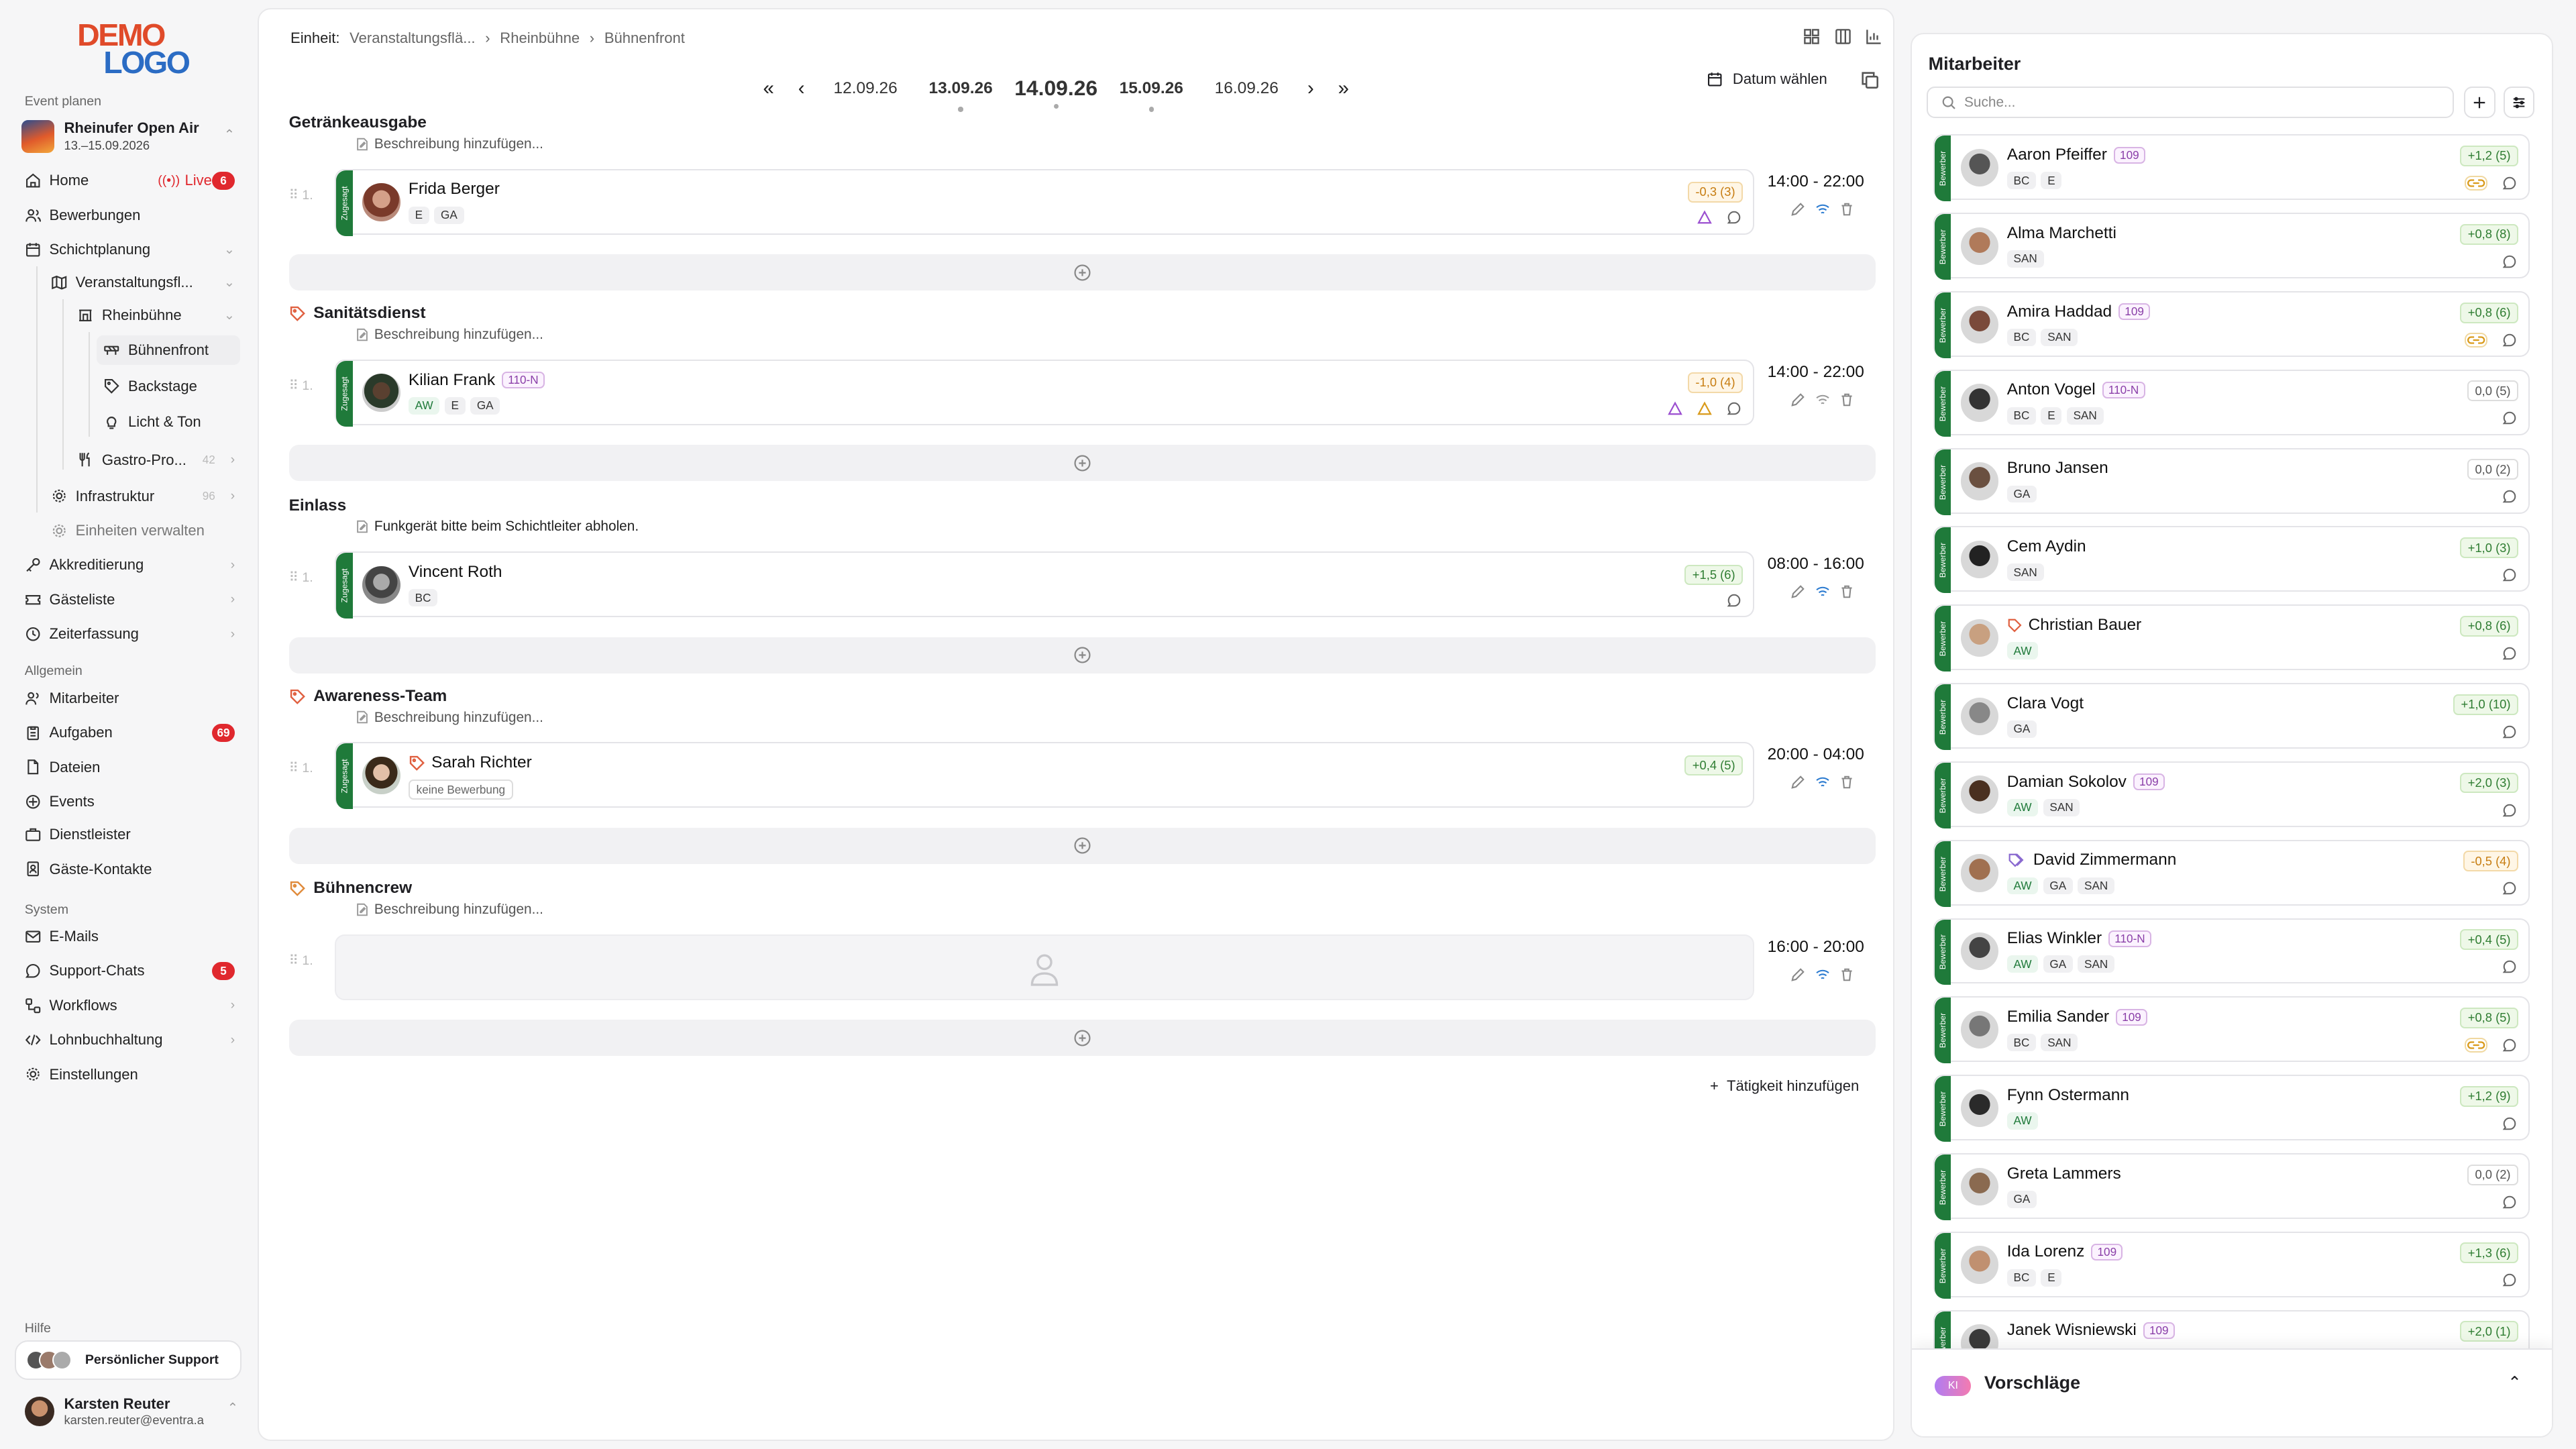  What do you see at coordinates (1056, 92) in the screenshot?
I see `date-14-09-current: 14.09.26` at bounding box center [1056, 92].